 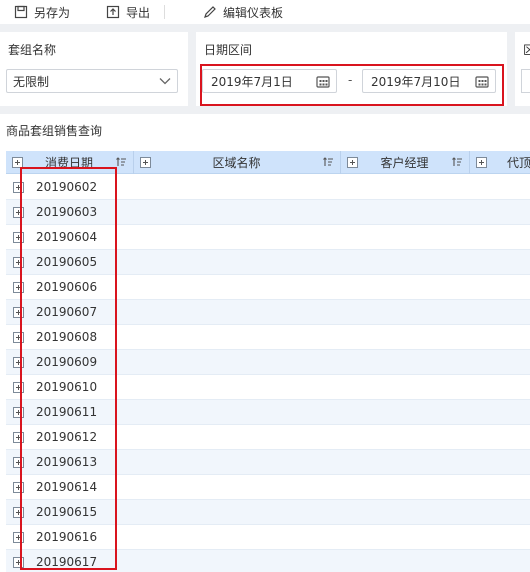 What do you see at coordinates (268, 387) in the screenshot?
I see `table-row: 20190610` at bounding box center [268, 387].